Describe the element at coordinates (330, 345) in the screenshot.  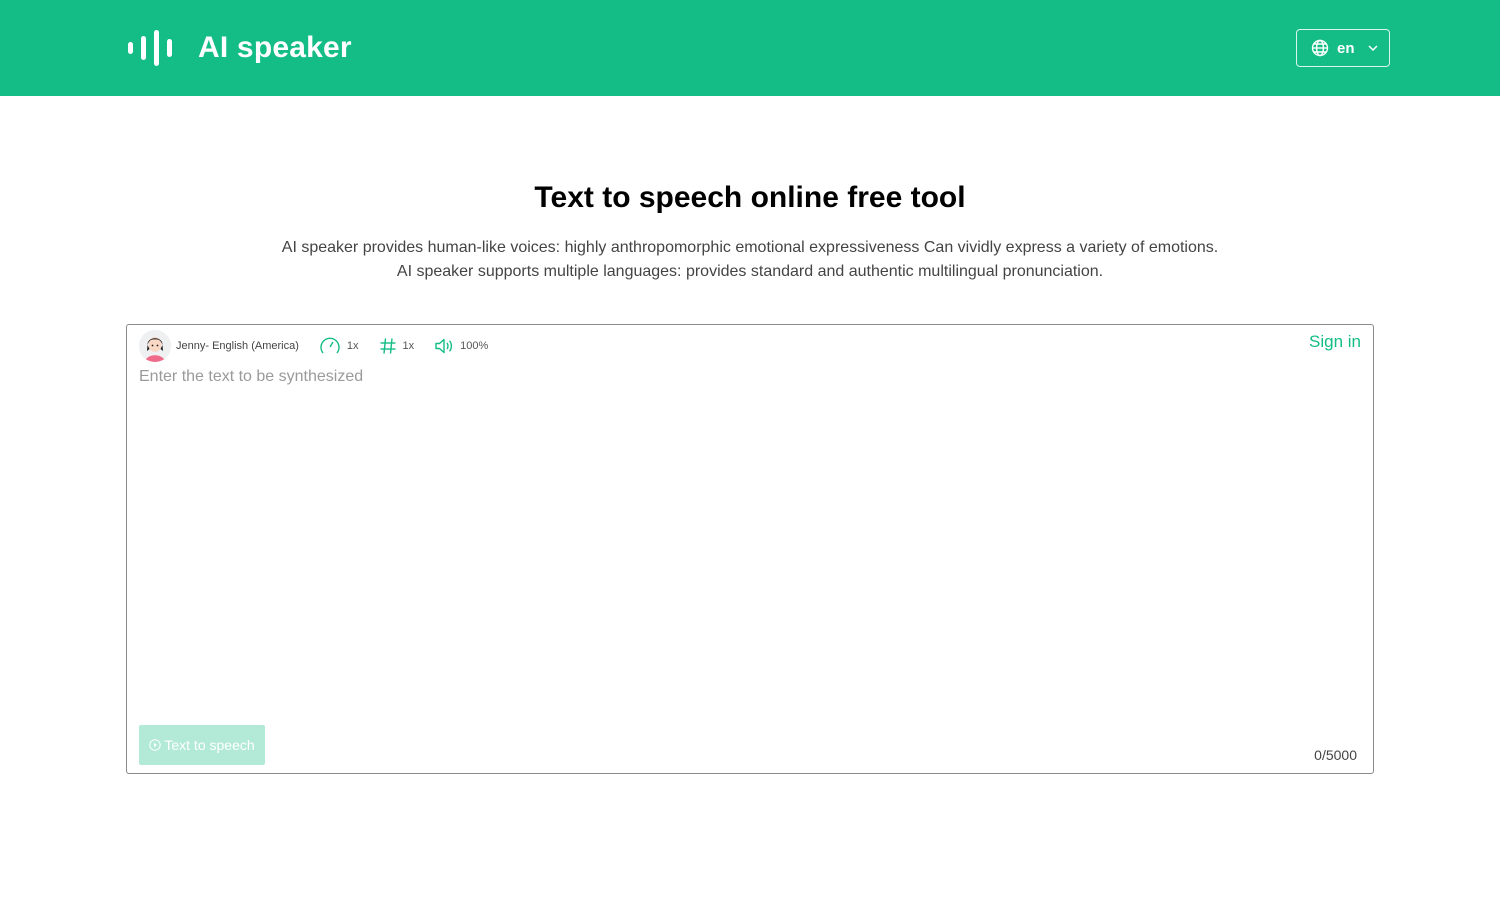
I see `speedometer-icon` at that location.